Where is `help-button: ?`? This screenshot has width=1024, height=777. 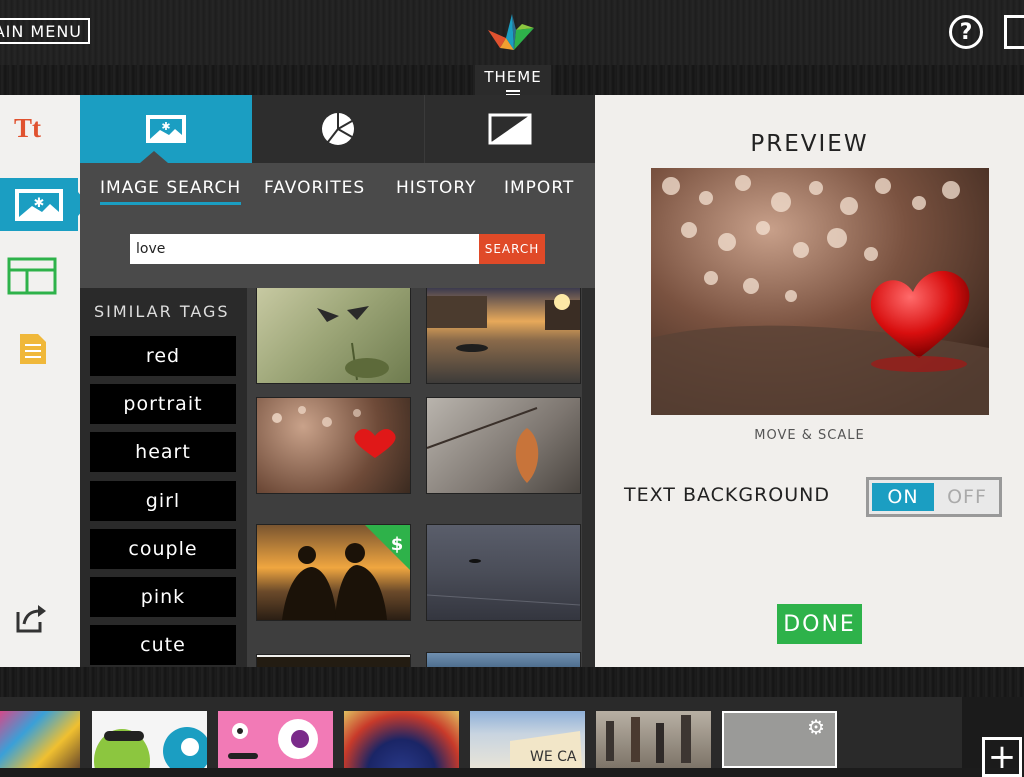 help-button: ? is located at coordinates (966, 32).